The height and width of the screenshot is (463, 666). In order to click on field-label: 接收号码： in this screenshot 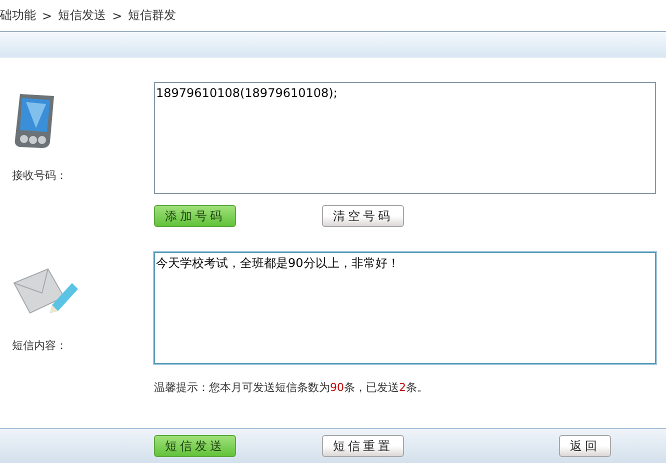, I will do `click(39, 175)`.